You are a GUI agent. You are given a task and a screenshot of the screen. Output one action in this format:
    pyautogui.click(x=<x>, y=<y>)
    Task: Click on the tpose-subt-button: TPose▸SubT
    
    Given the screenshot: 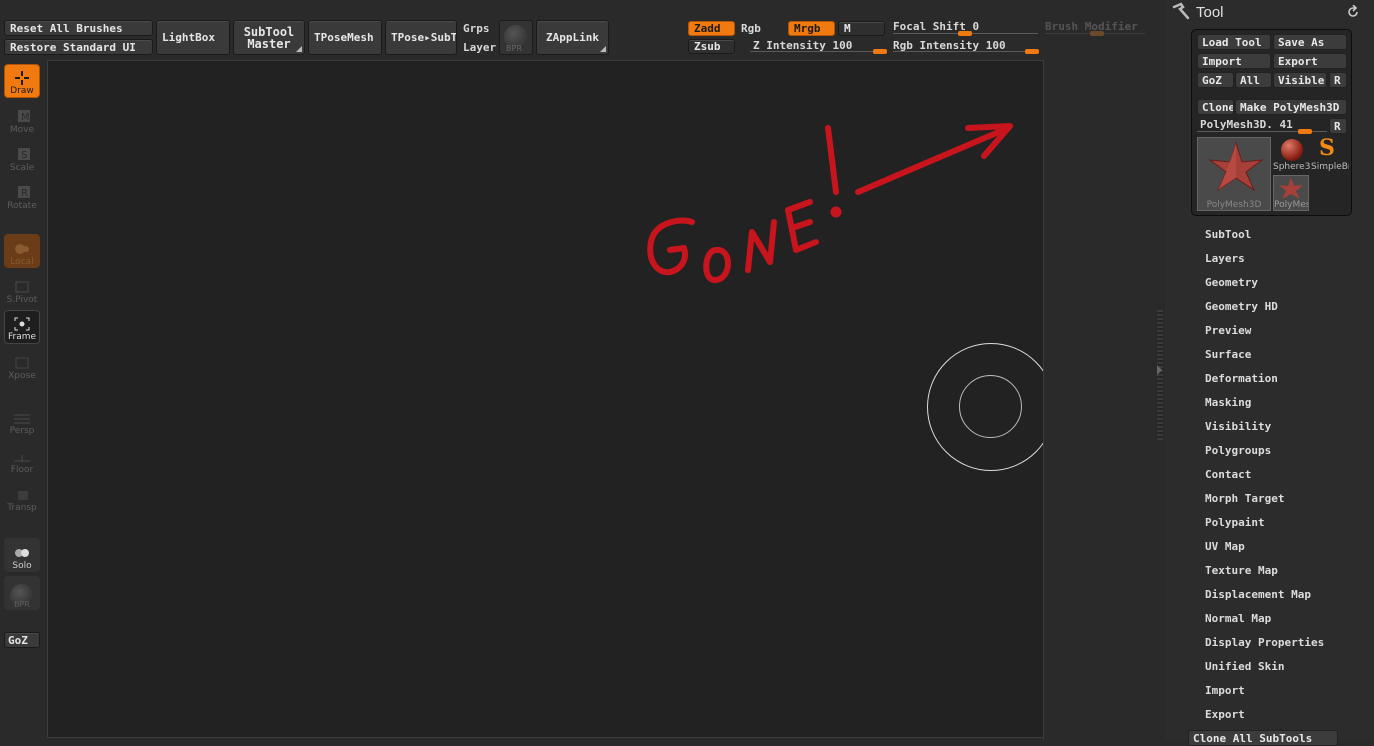 What is the action you would take?
    pyautogui.click(x=421, y=37)
    